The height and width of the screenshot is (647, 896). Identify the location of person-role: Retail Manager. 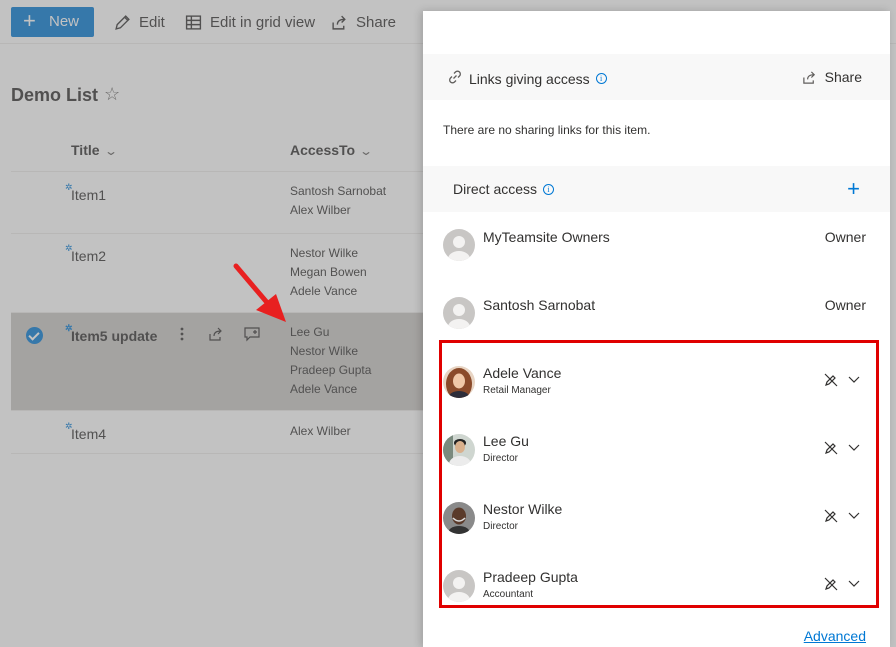
(517, 390).